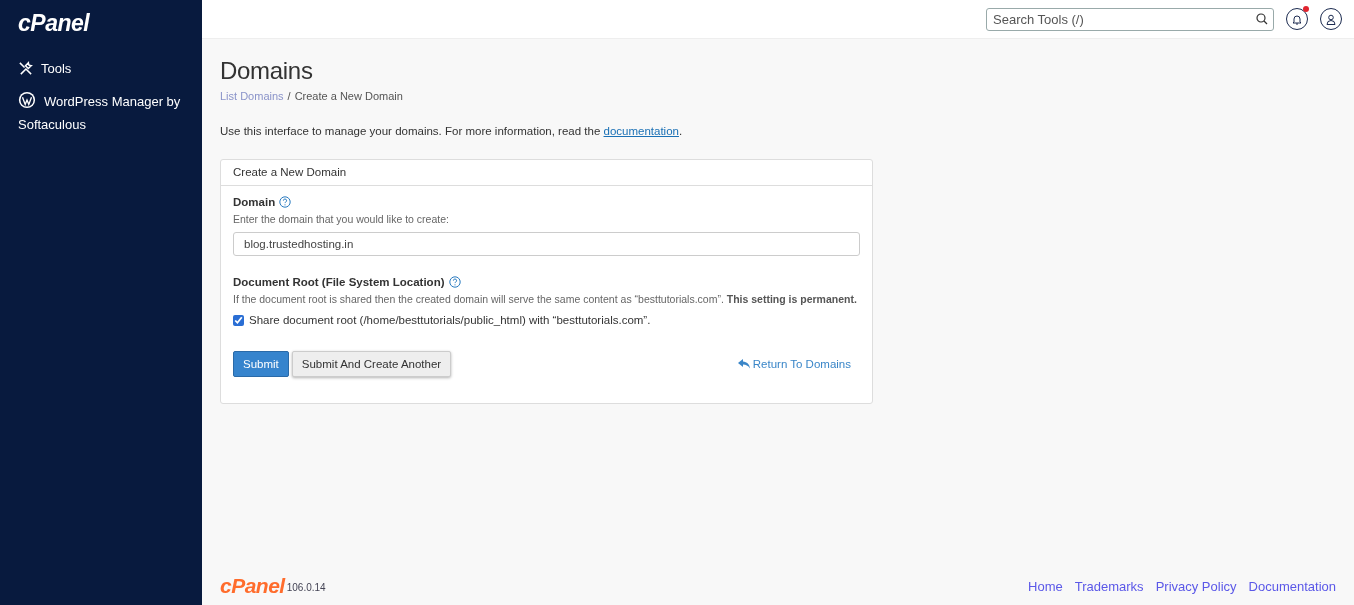 The height and width of the screenshot is (605, 1354). I want to click on field-label: Domain, so click(254, 202).